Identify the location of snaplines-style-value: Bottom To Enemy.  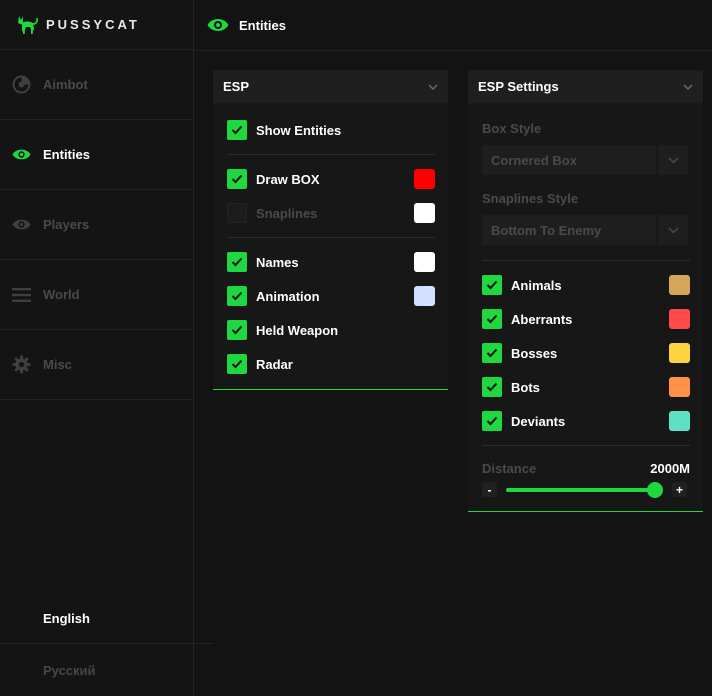
(569, 230).